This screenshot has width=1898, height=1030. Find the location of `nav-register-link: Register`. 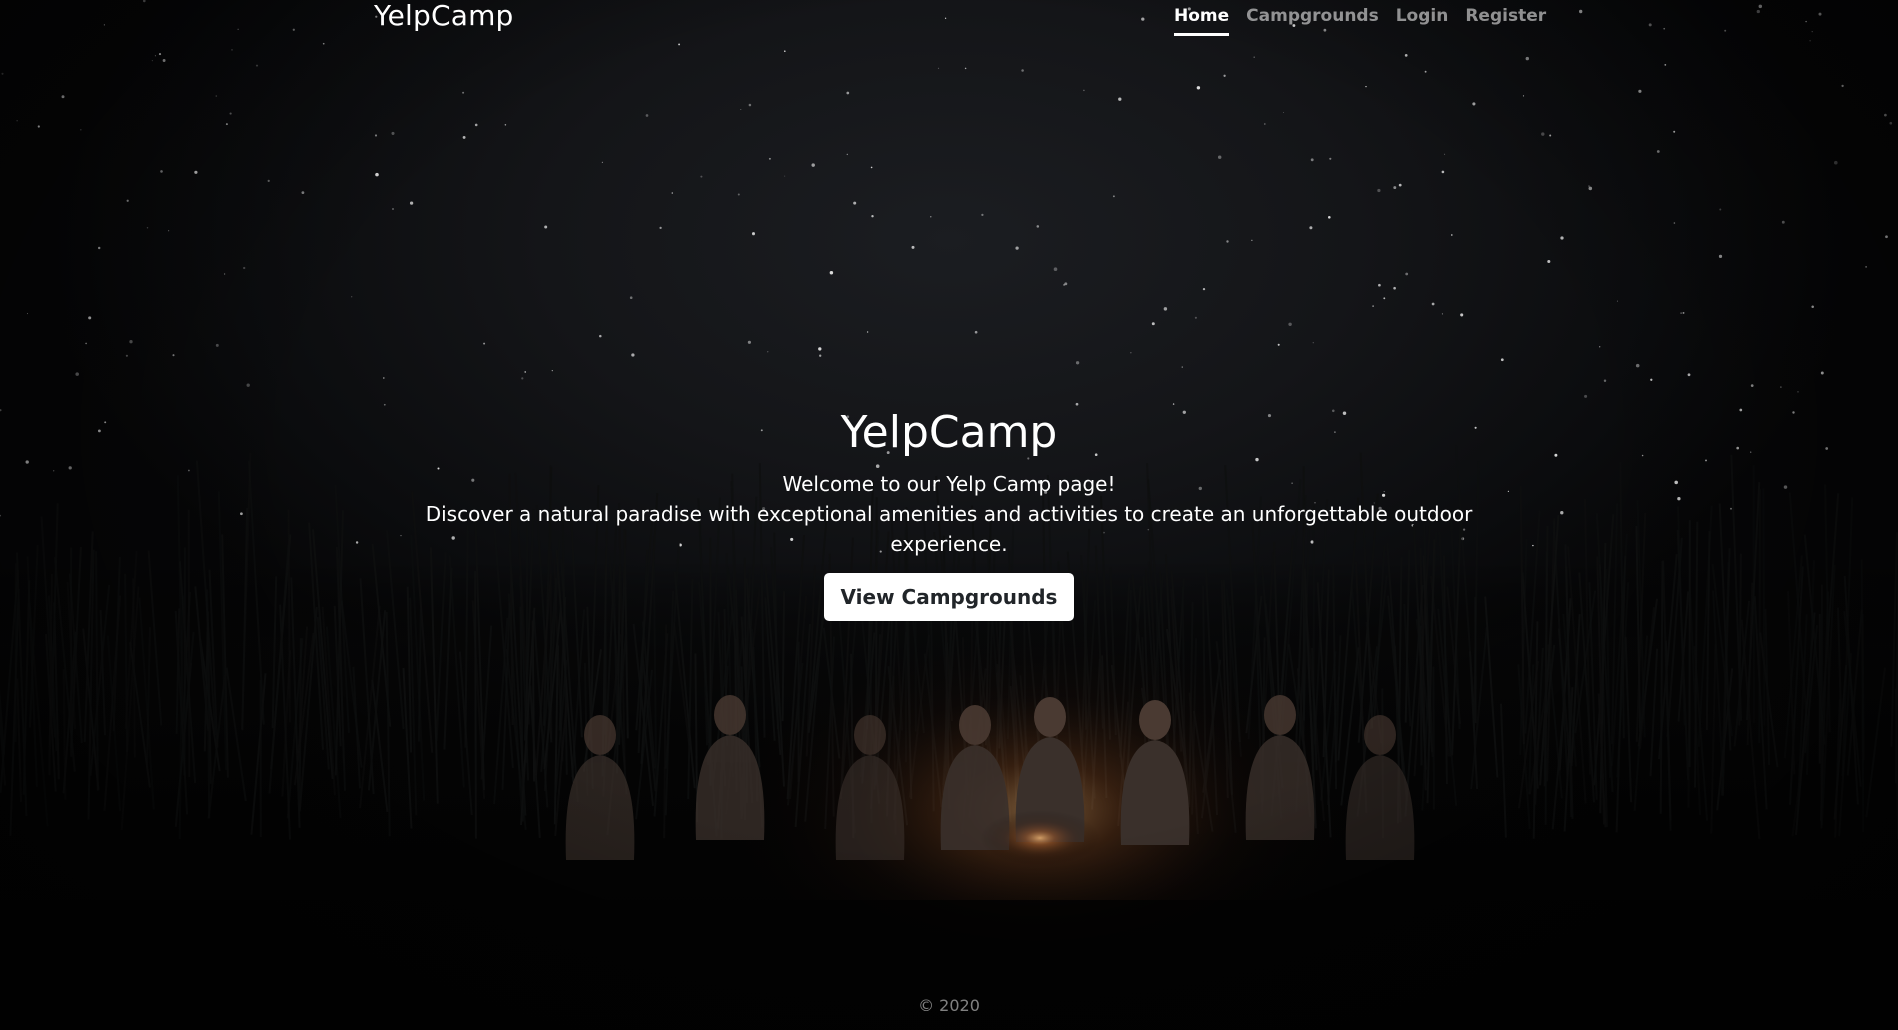

nav-register-link: Register is located at coordinates (1505, 20).